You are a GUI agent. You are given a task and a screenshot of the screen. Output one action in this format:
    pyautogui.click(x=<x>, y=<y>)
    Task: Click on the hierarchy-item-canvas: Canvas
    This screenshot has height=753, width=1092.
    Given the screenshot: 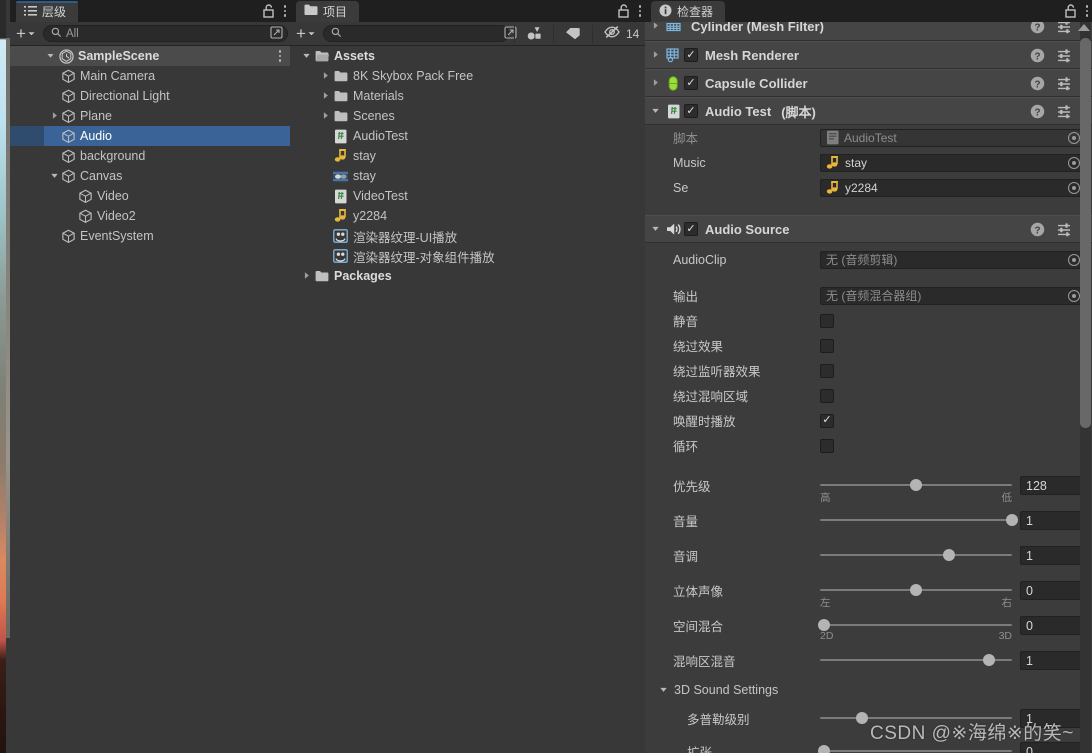 What is the action you would take?
    pyautogui.click(x=150, y=176)
    